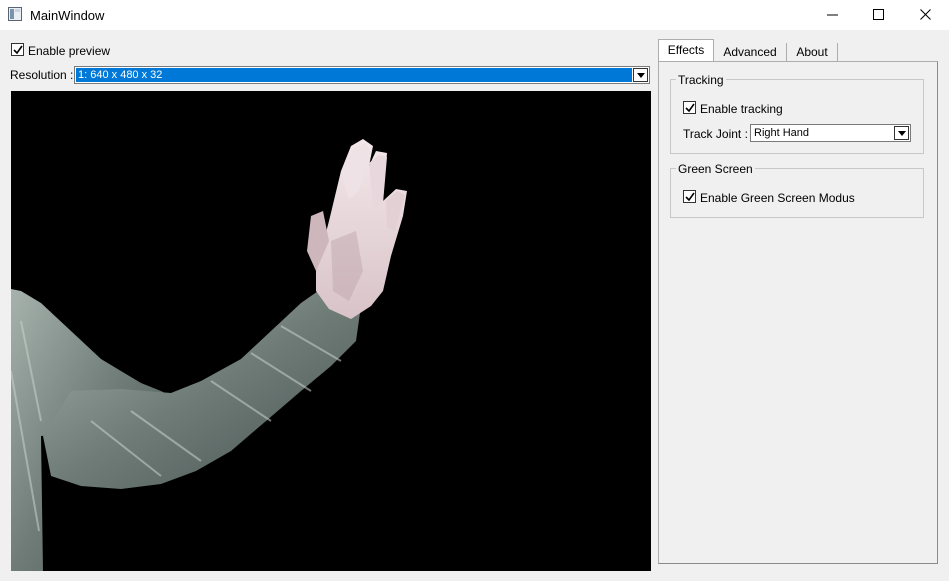 Image resolution: width=949 pixels, height=581 pixels. I want to click on tracking-group-title: Tracking, so click(701, 80).